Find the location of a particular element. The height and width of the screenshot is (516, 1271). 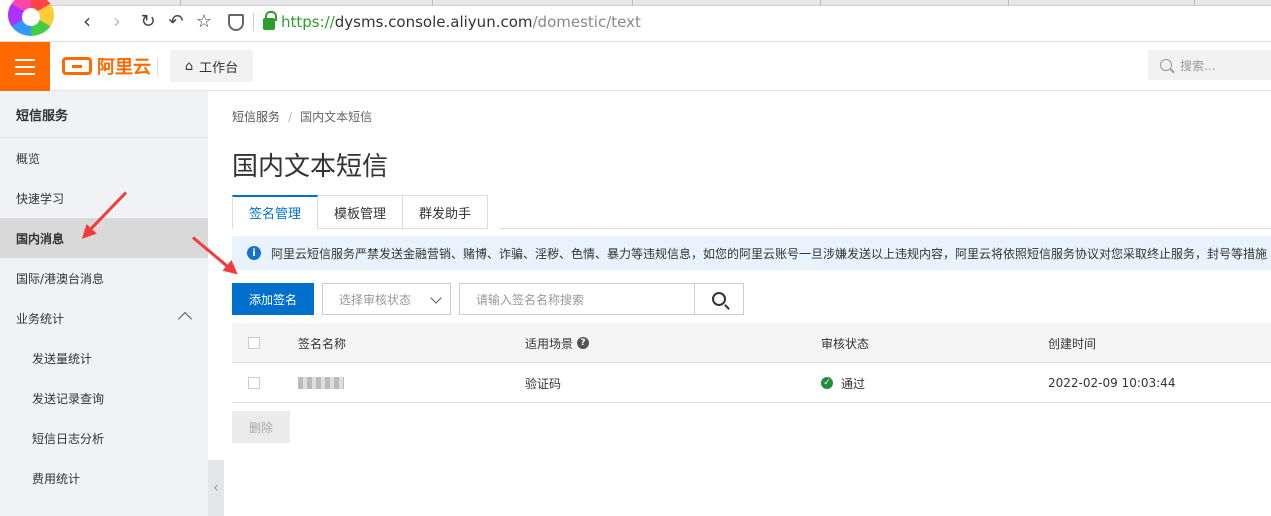

chevron-left-icon: ‹ is located at coordinates (216, 488).